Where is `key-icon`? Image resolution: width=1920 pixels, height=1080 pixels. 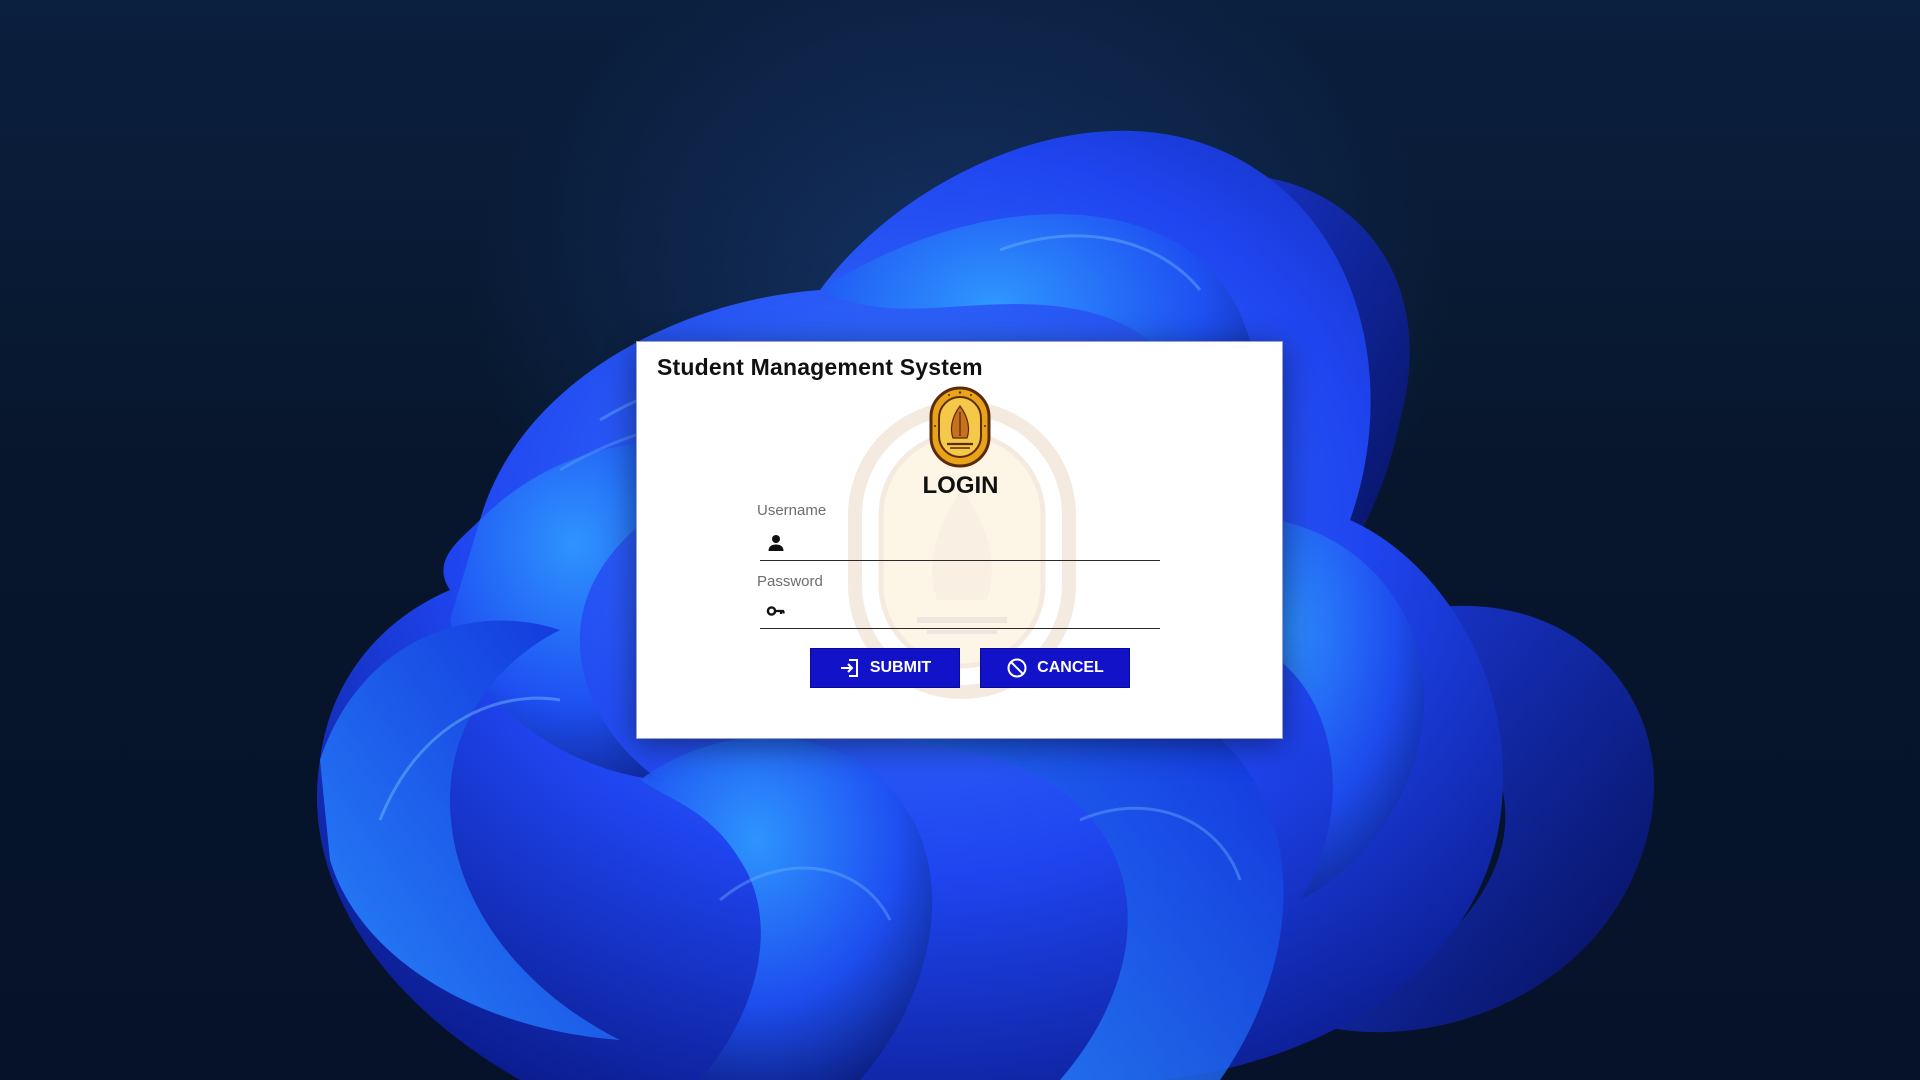 key-icon is located at coordinates (775, 611).